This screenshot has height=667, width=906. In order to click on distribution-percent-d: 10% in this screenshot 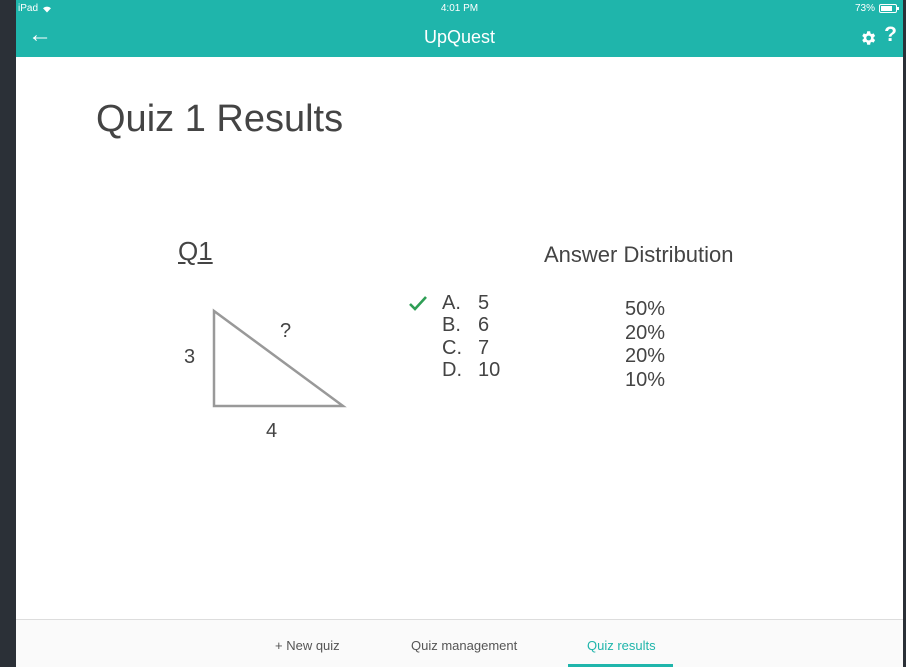, I will do `click(645, 379)`.